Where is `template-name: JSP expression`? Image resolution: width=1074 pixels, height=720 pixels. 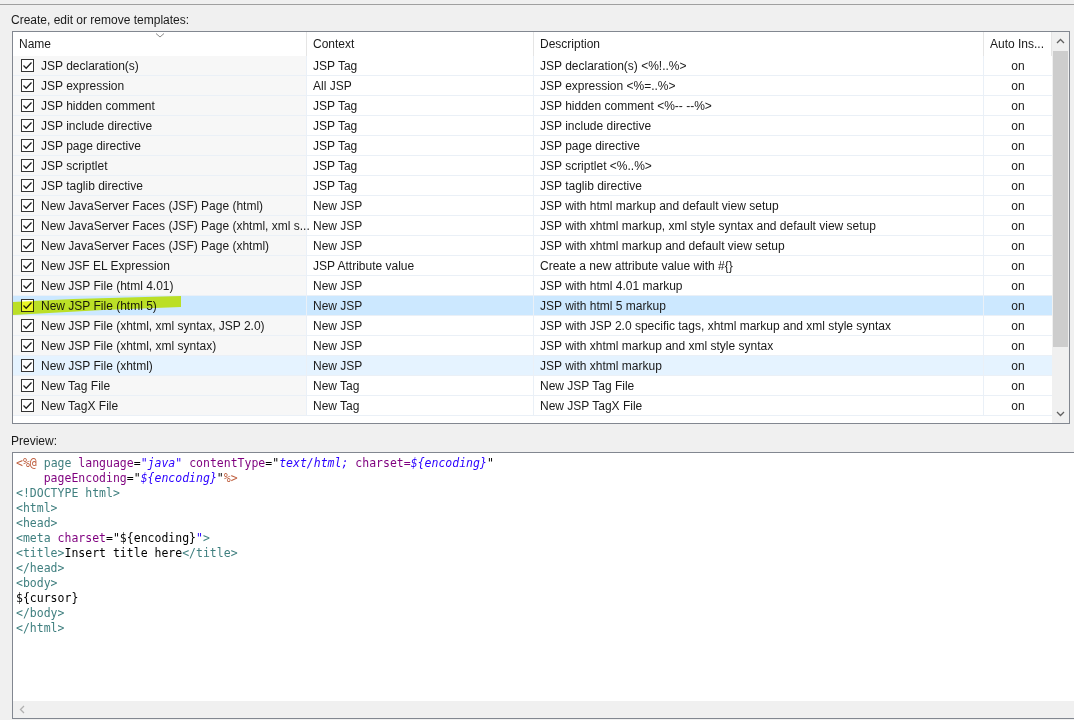
template-name: JSP expression is located at coordinates (83, 86).